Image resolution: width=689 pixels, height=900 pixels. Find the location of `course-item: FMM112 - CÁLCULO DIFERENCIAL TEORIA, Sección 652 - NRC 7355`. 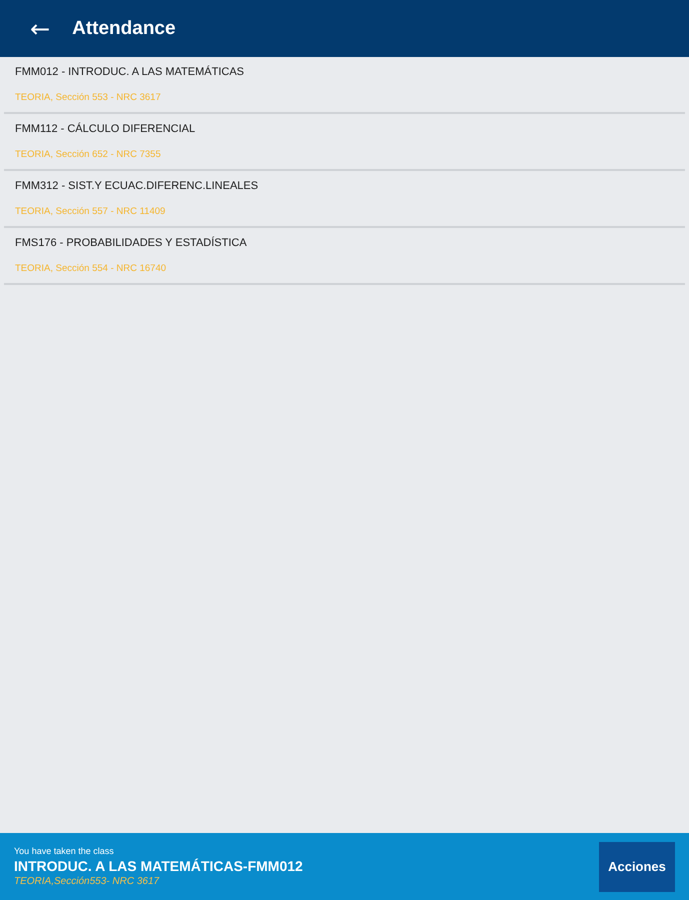

course-item: FMM112 - CÁLCULO DIFERENCIAL TEORIA, Sección 652 - NRC 7355 is located at coordinates (344, 142).